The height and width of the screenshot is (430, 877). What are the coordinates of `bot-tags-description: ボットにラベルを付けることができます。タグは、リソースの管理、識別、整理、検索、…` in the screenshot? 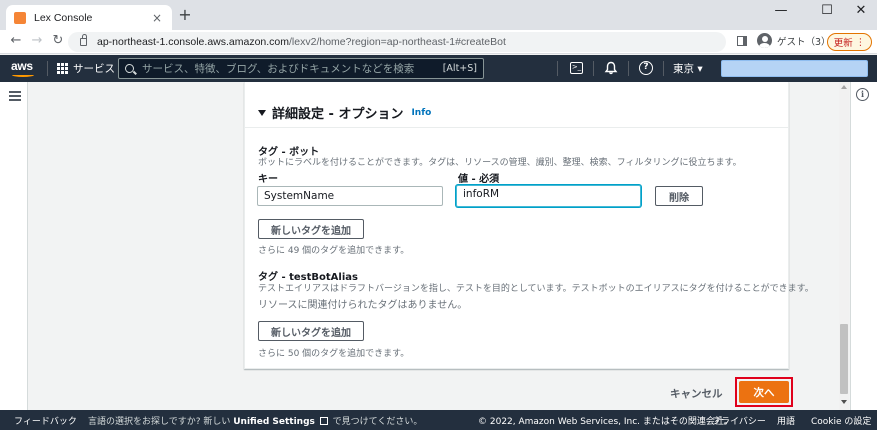 It's located at (500, 163).